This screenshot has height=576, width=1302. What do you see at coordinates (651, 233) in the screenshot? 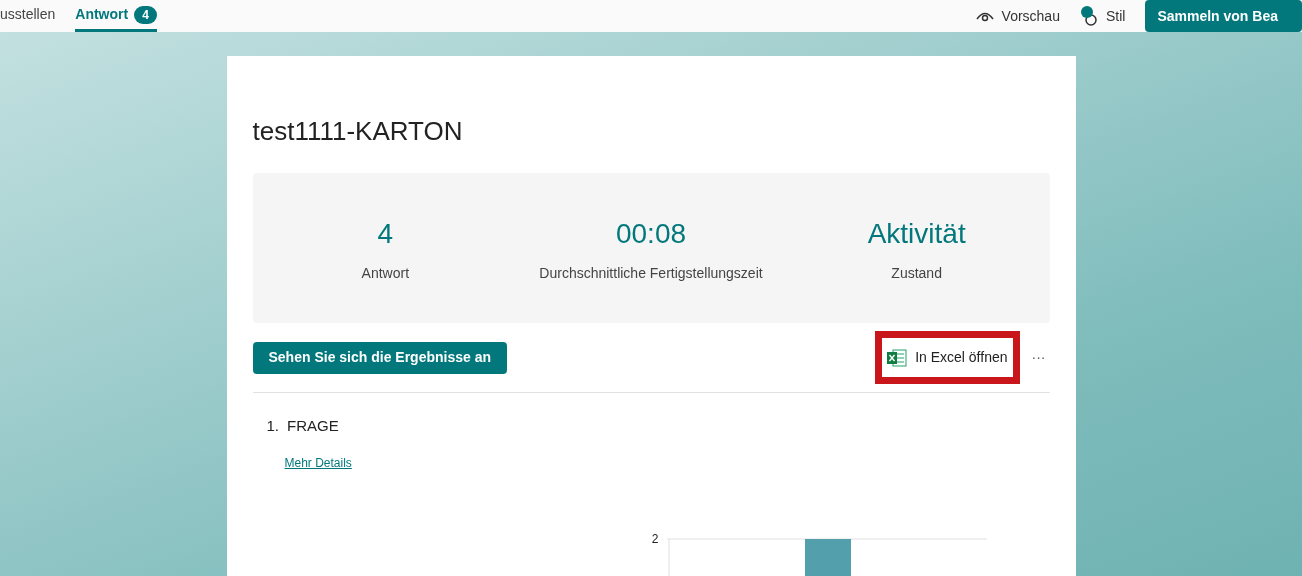
I see `stat-value: 00:08` at bounding box center [651, 233].